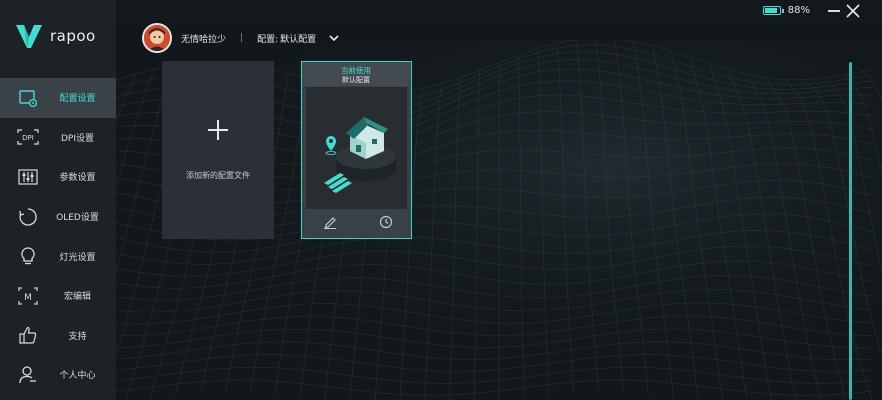 Image resolution: width=882 pixels, height=400 pixels. I want to click on history-clock-icon, so click(386, 222).